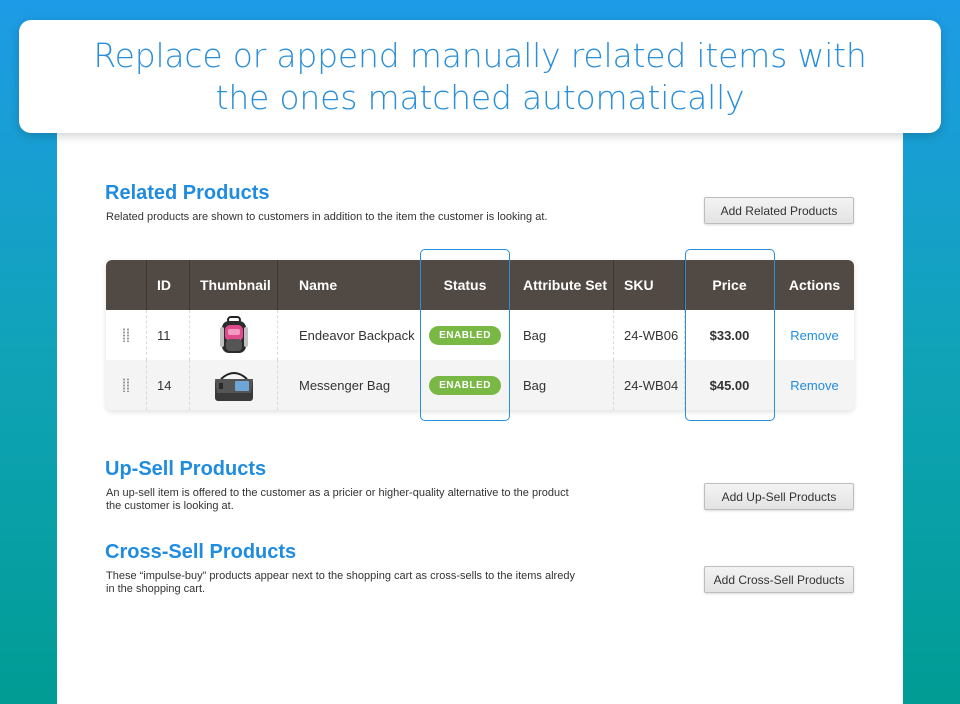 The image size is (960, 704). What do you see at coordinates (562, 285) in the screenshot?
I see `header-attribute-set: Attribute Set` at bounding box center [562, 285].